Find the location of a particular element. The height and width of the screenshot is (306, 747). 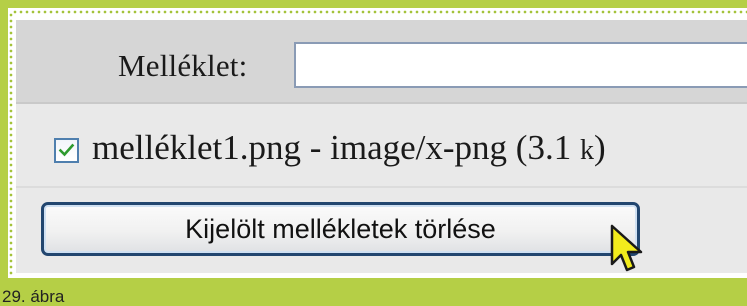

dotted-border-top is located at coordinates (379, 12).